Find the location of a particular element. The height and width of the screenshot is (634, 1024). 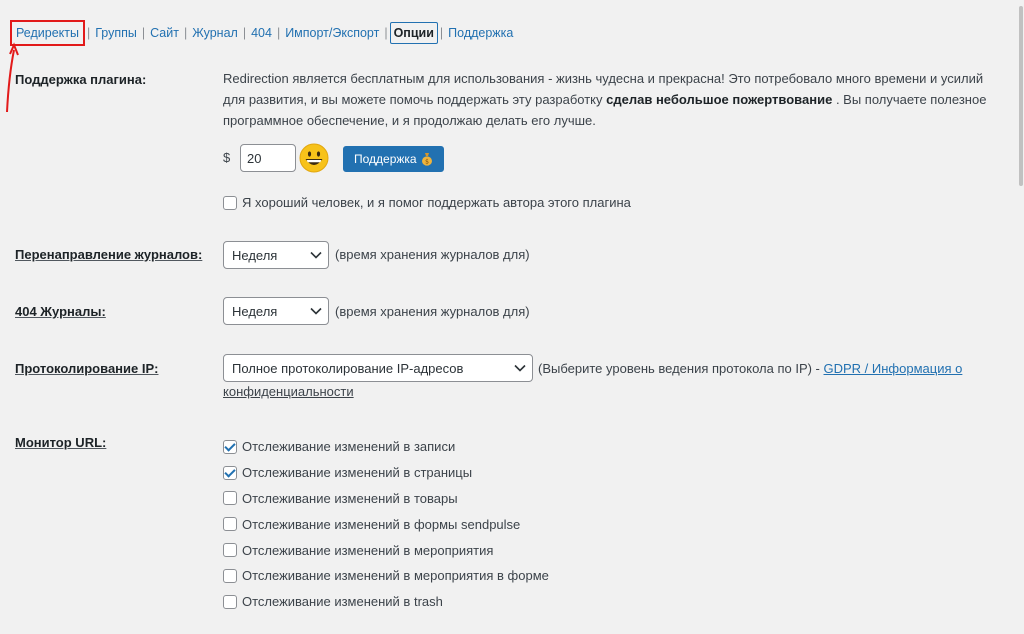

redirect-logs-select: Неделя is located at coordinates (276, 255).